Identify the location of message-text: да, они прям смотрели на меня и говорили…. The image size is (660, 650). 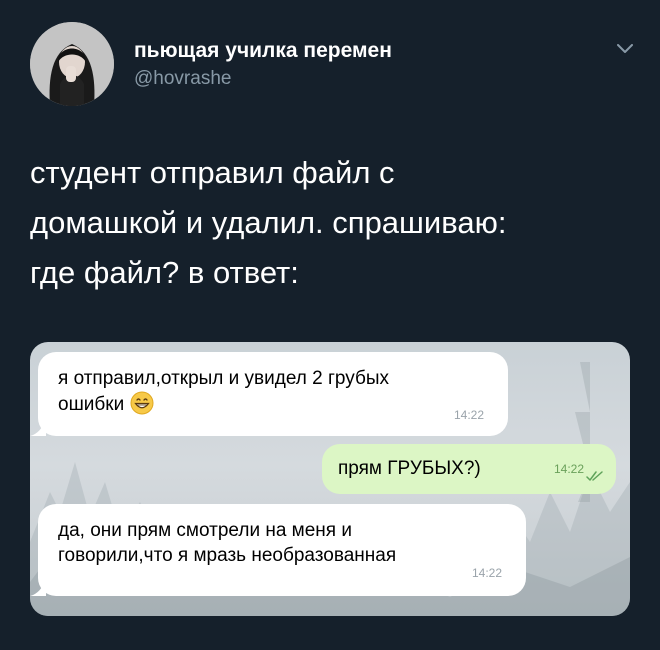
(288, 543).